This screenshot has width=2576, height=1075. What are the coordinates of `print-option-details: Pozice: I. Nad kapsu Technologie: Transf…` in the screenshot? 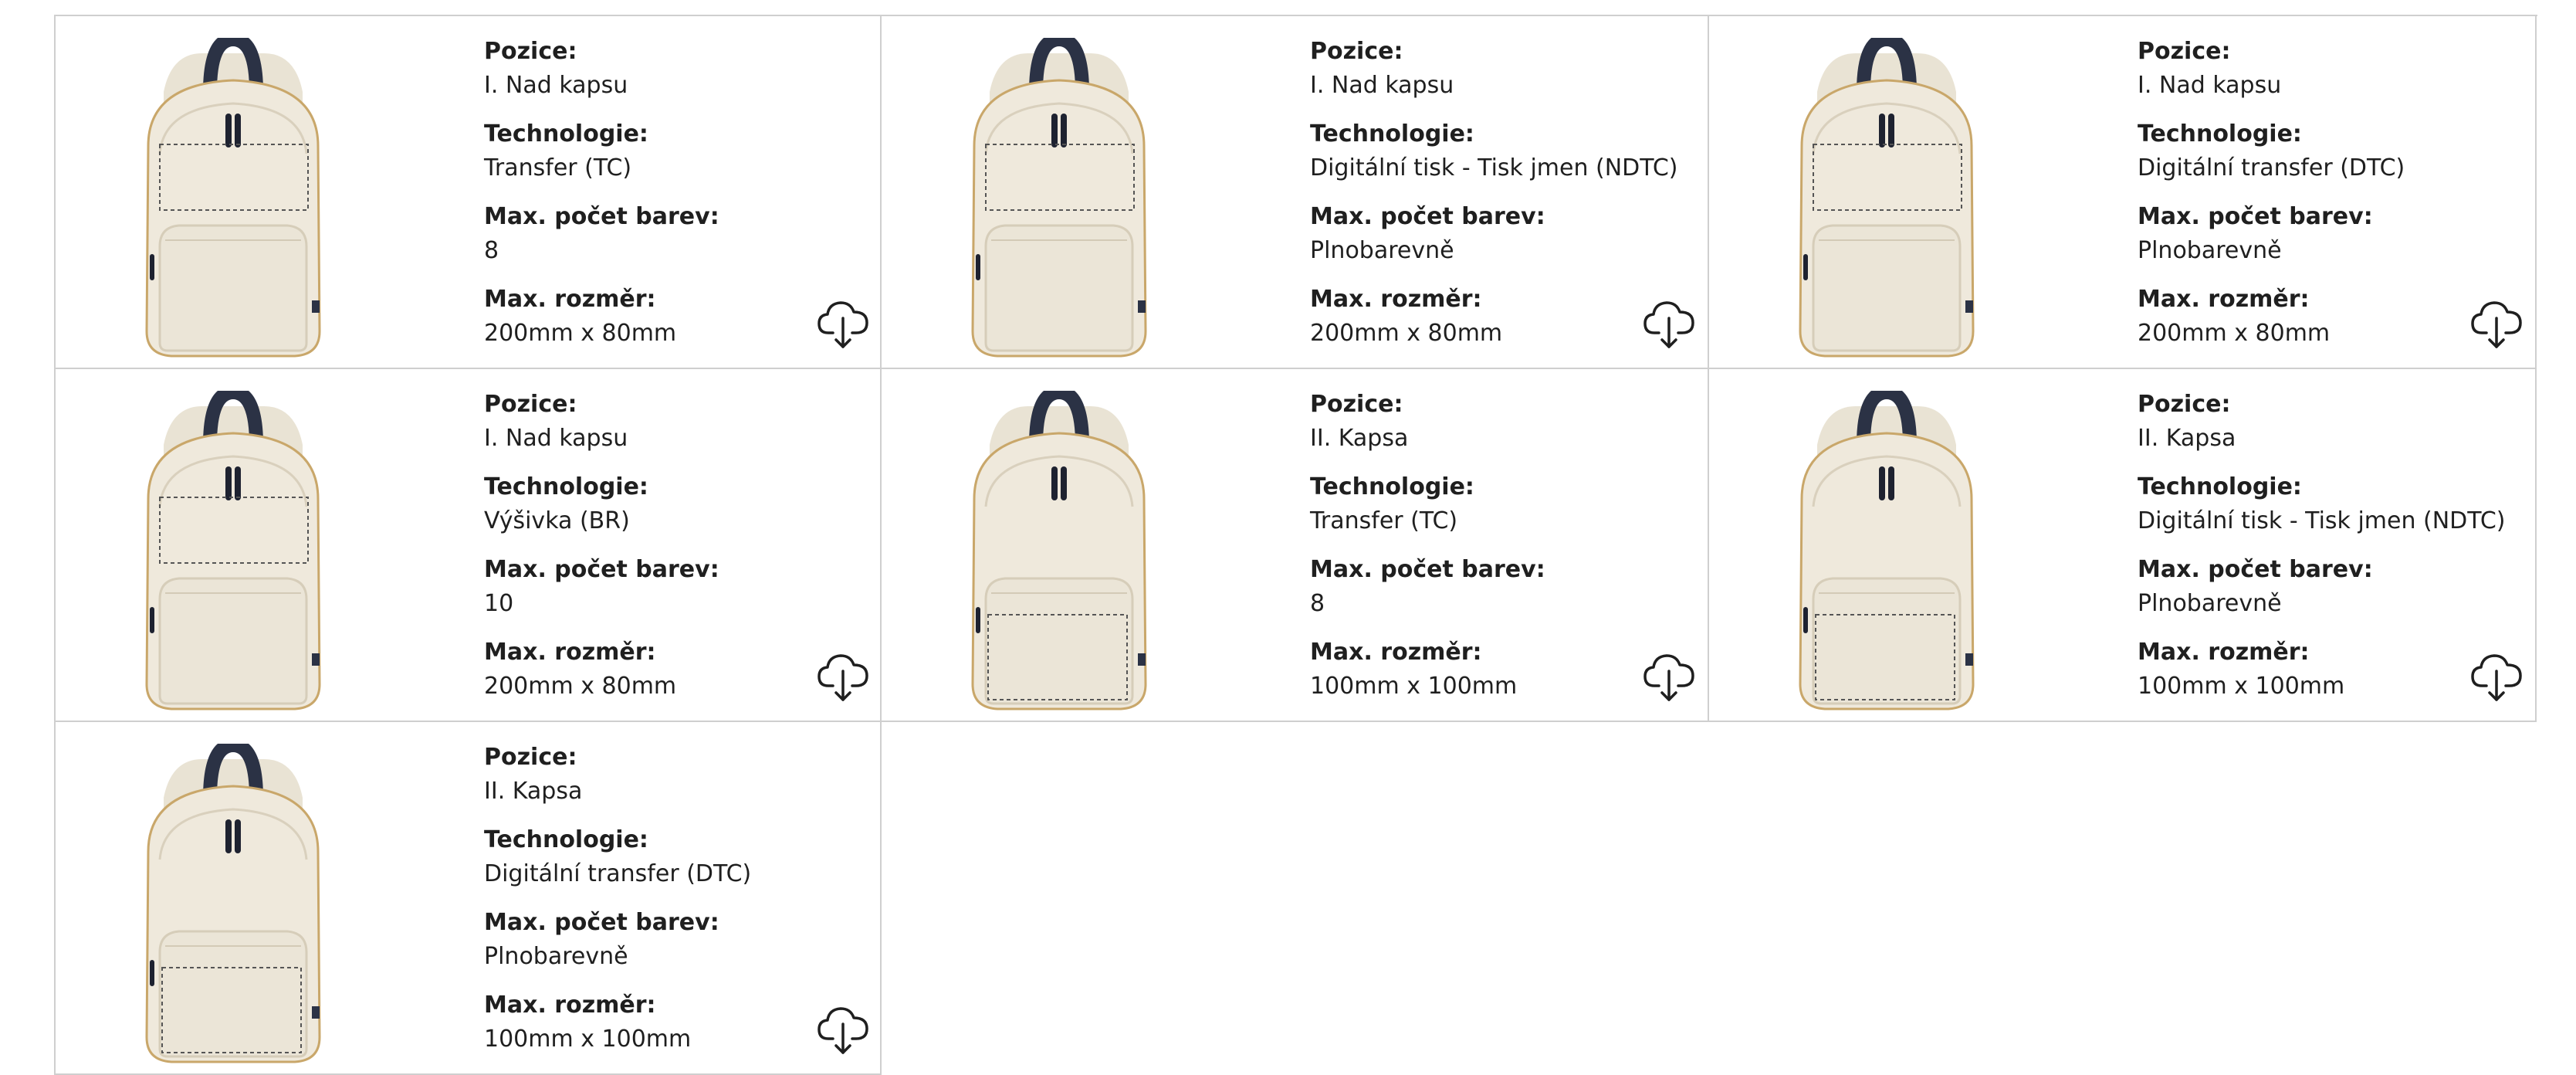 It's located at (677, 200).